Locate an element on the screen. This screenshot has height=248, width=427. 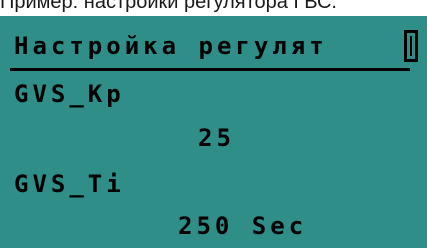
menu-title: Настройка регулят is located at coordinates (171, 46).